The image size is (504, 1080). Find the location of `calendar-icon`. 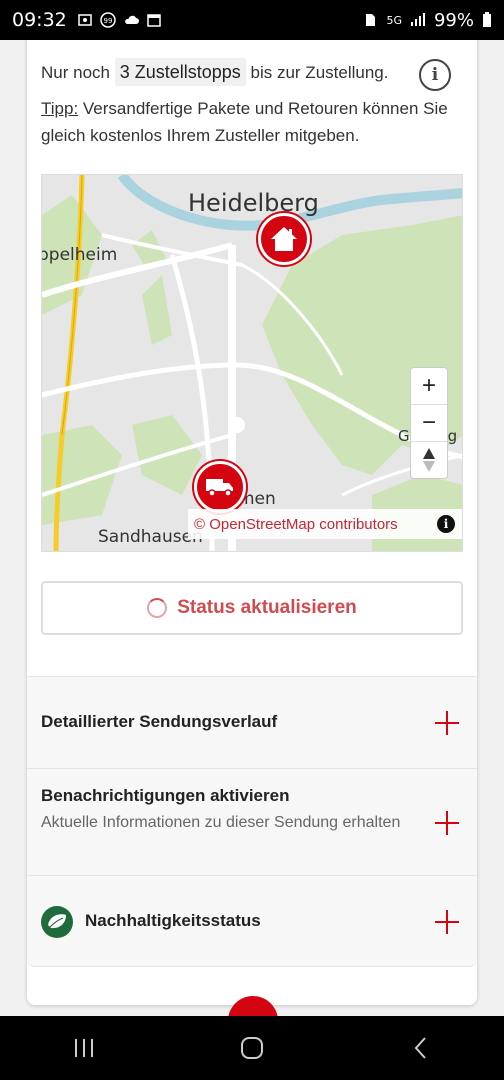

calendar-icon is located at coordinates (154, 20).